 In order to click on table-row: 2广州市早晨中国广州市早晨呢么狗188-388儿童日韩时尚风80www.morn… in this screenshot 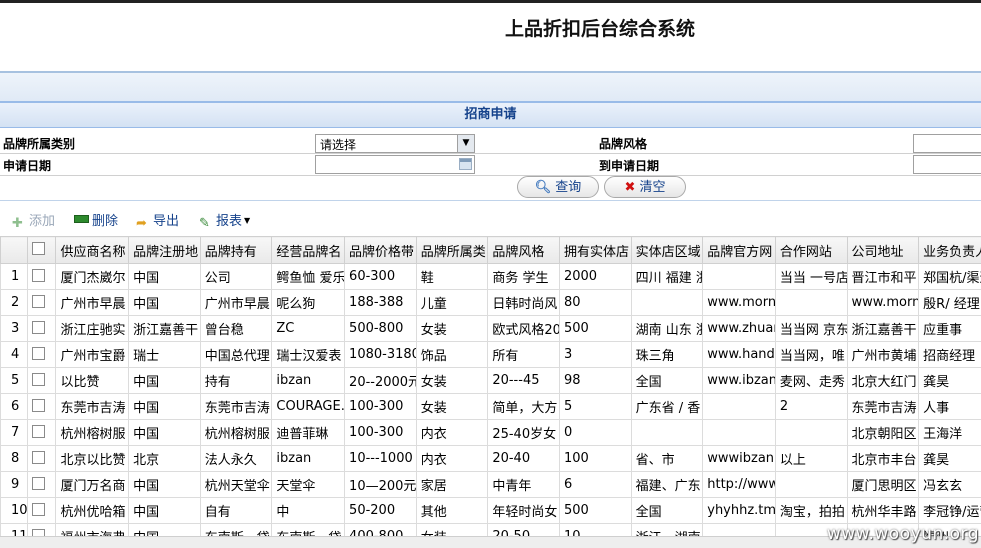, I will do `click(491, 303)`.